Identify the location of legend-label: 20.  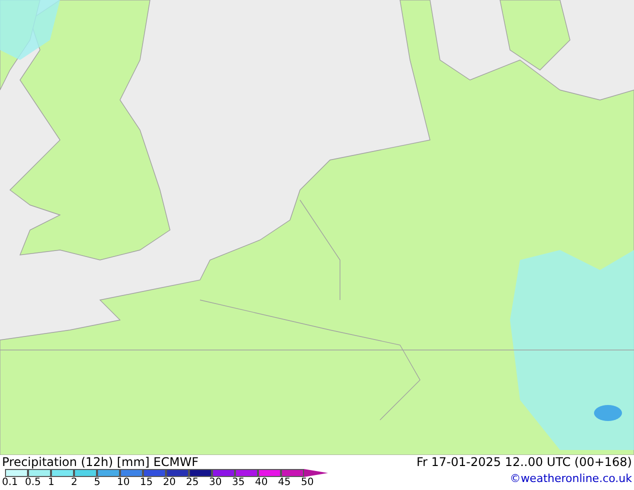
(170, 483).